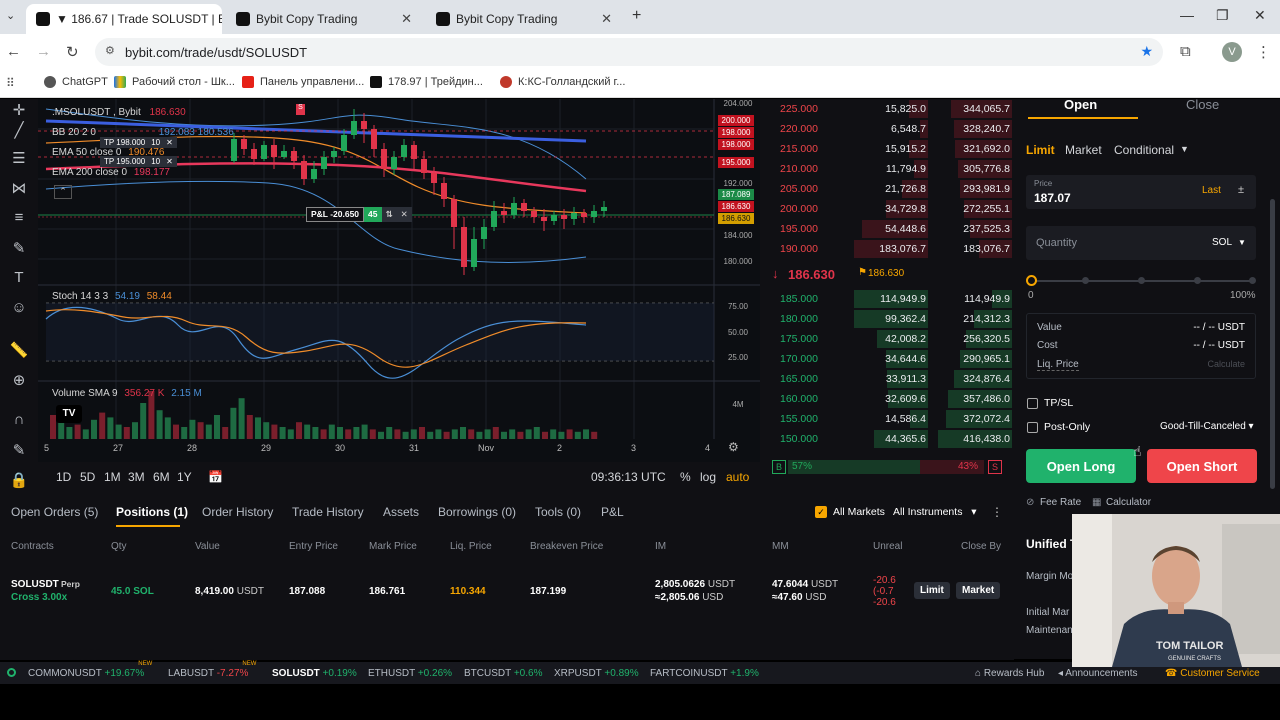 The width and height of the screenshot is (1280, 720). What do you see at coordinates (896, 439) in the screenshot?
I see `bid-row: 150.000 44,365.6 416,438.0` at bounding box center [896, 439].